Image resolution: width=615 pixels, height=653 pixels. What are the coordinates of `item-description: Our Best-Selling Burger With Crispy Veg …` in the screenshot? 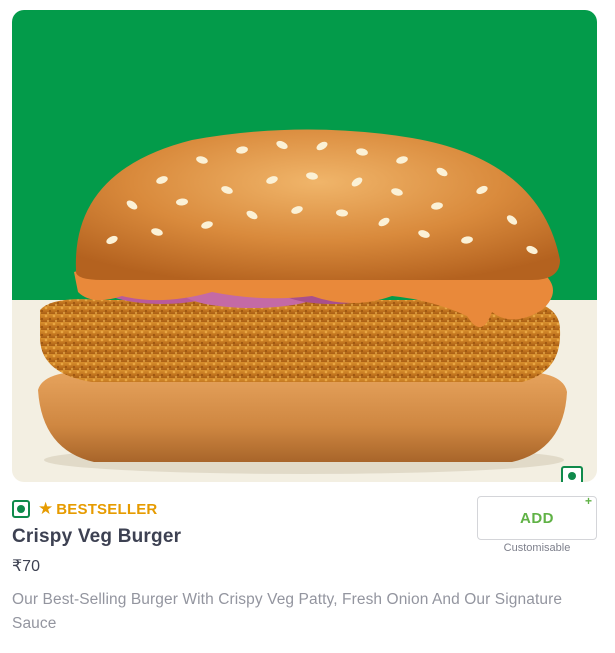 It's located at (287, 611).